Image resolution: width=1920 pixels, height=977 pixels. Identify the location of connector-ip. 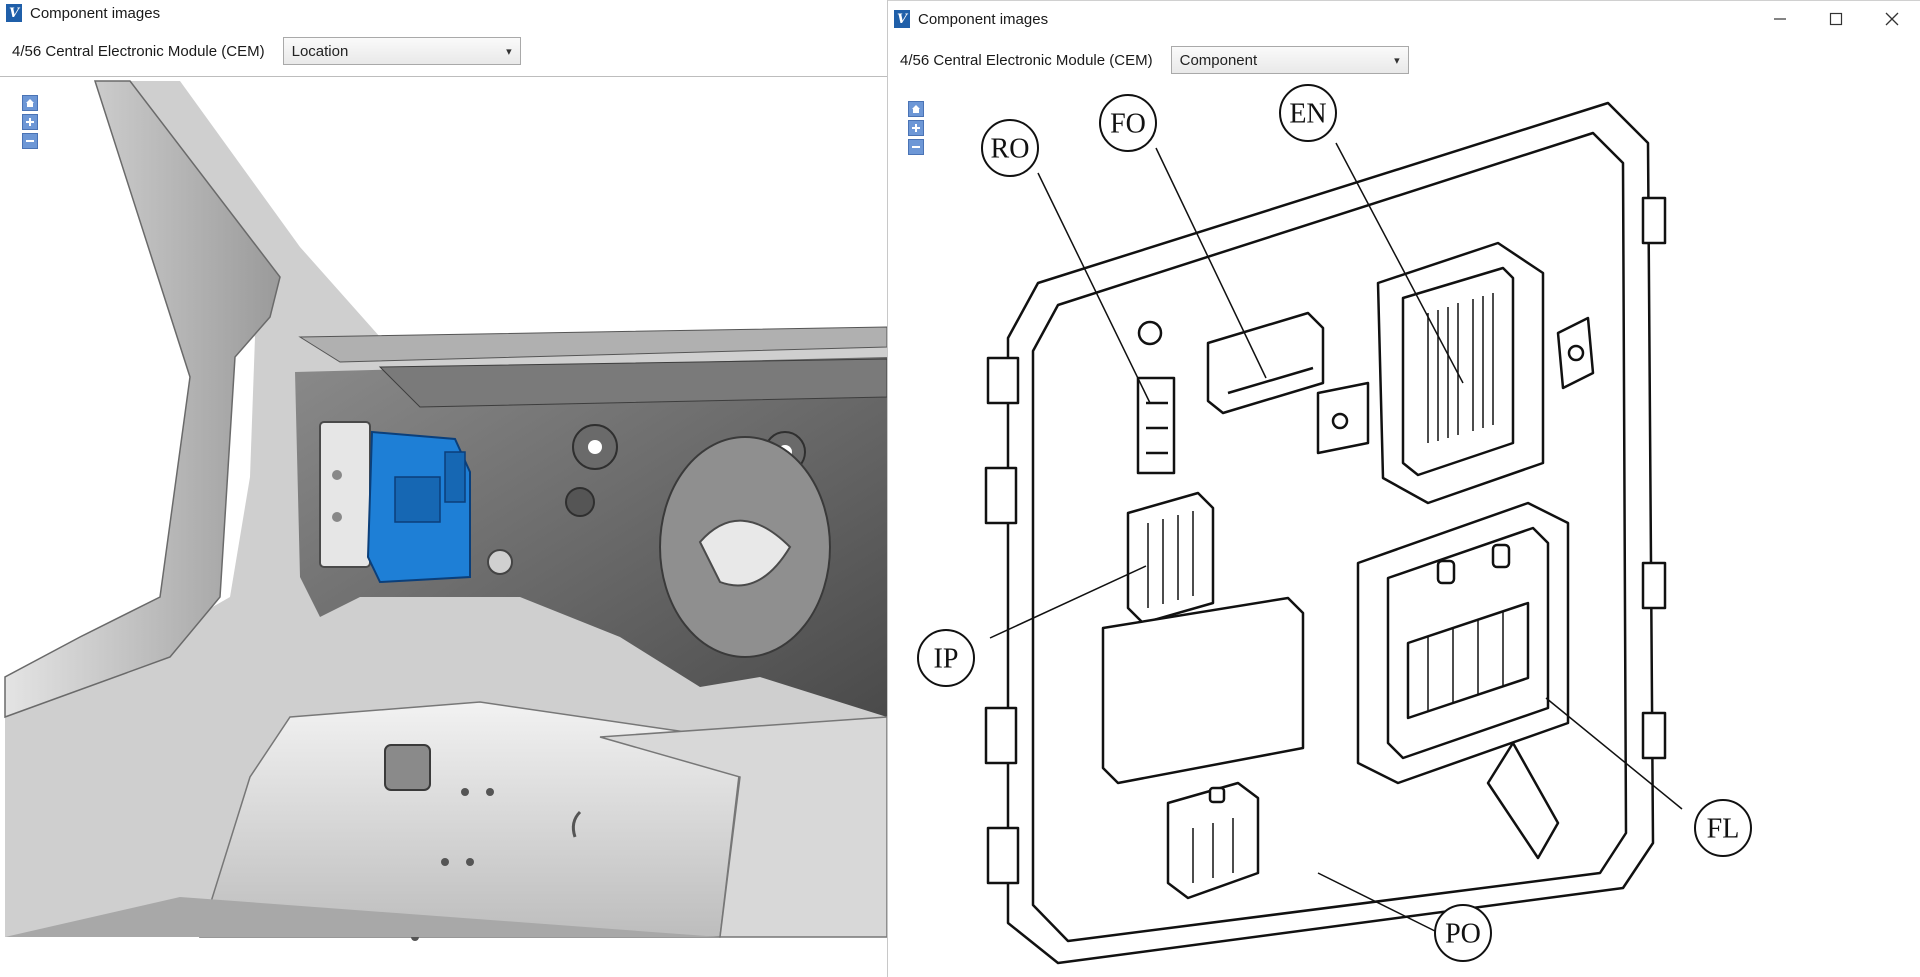
(1170, 558).